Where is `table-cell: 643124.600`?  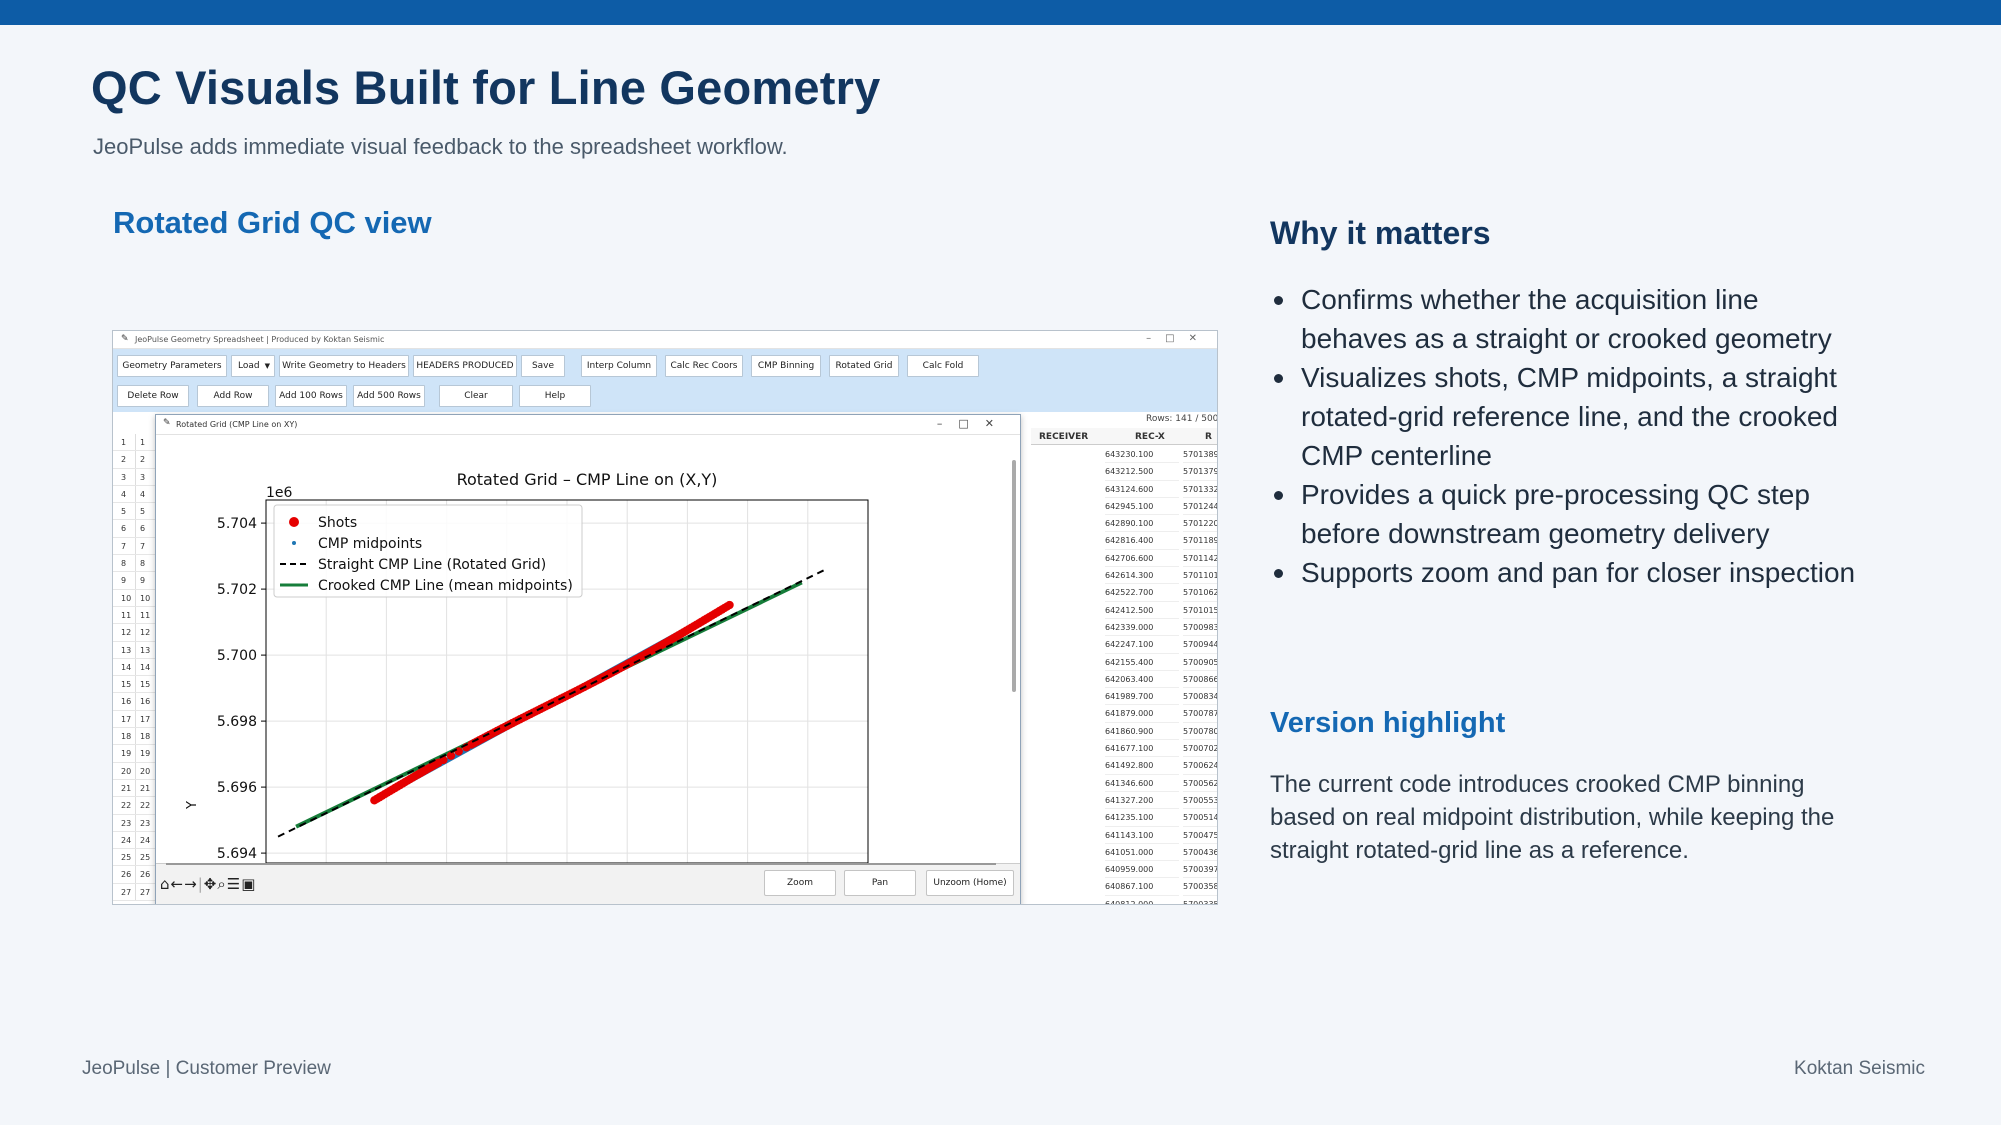 table-cell: 643124.600 is located at coordinates (1142, 489).